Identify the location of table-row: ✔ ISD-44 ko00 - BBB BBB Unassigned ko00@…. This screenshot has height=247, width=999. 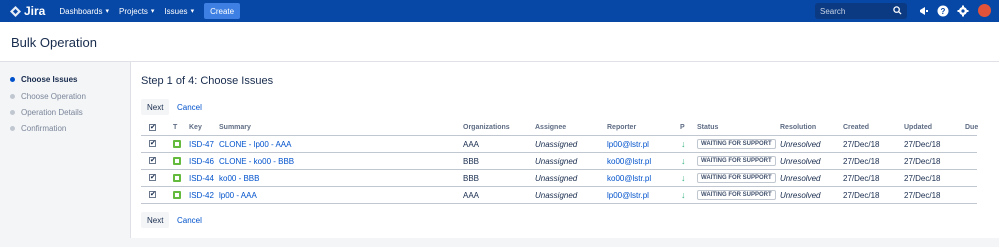
(559, 178).